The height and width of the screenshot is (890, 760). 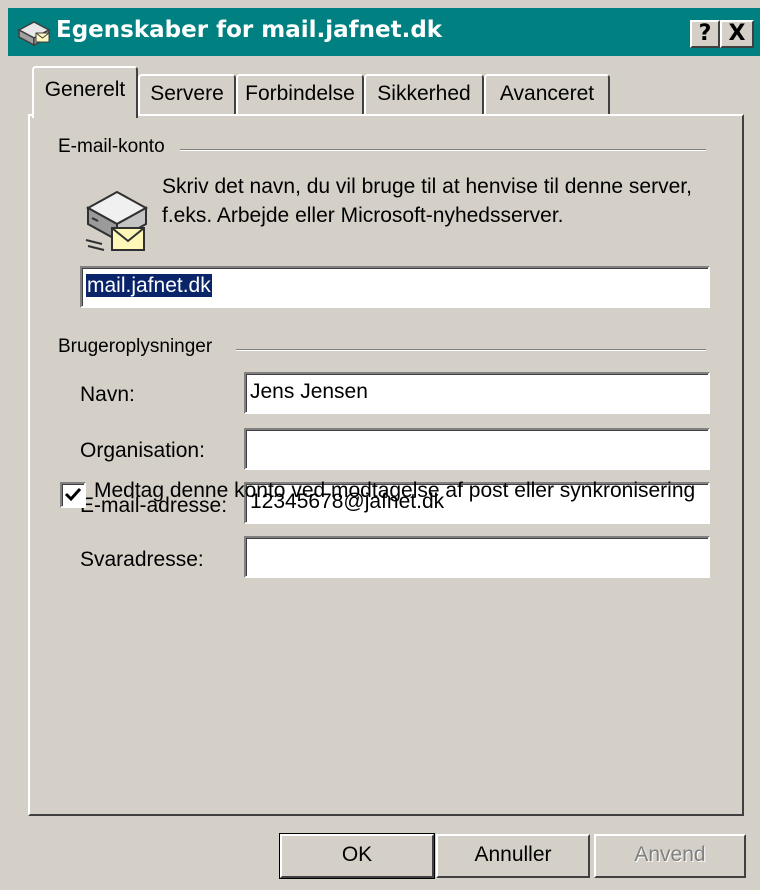 What do you see at coordinates (139, 347) in the screenshot?
I see `group-label-user-info: Brugeroplysninger` at bounding box center [139, 347].